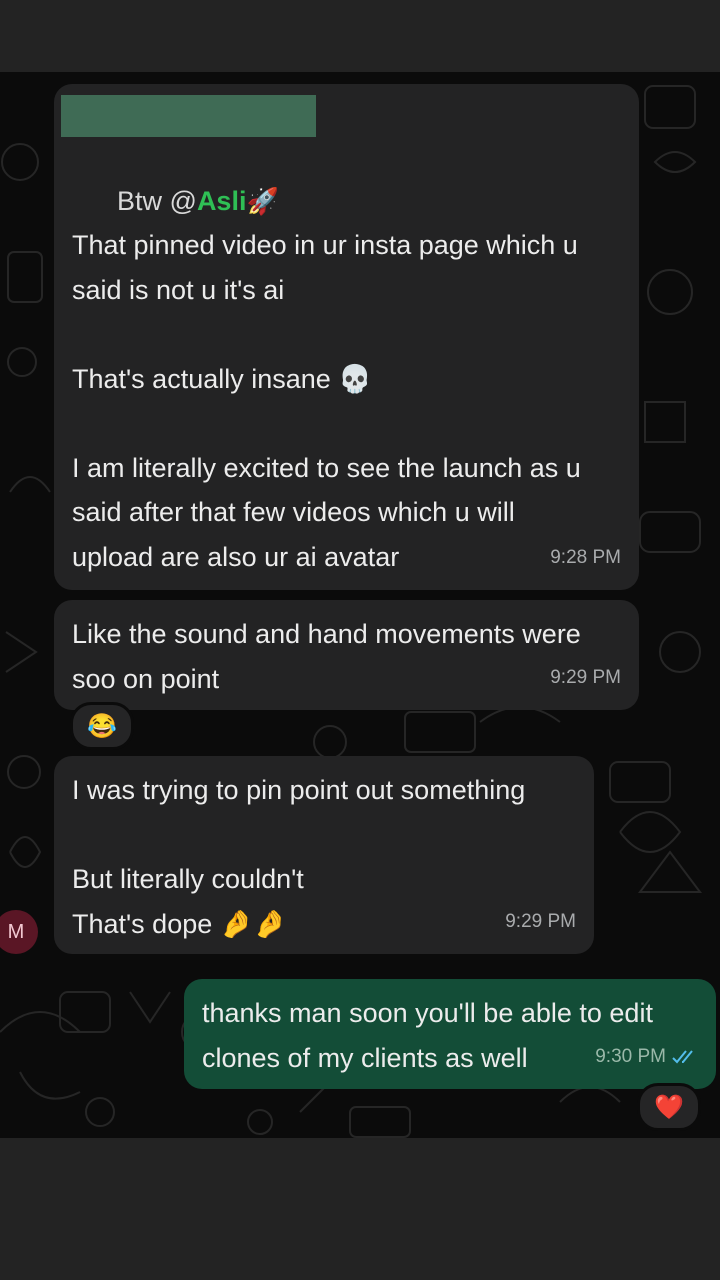 The image size is (720, 1280). I want to click on redacted-sender-name, so click(188, 116).